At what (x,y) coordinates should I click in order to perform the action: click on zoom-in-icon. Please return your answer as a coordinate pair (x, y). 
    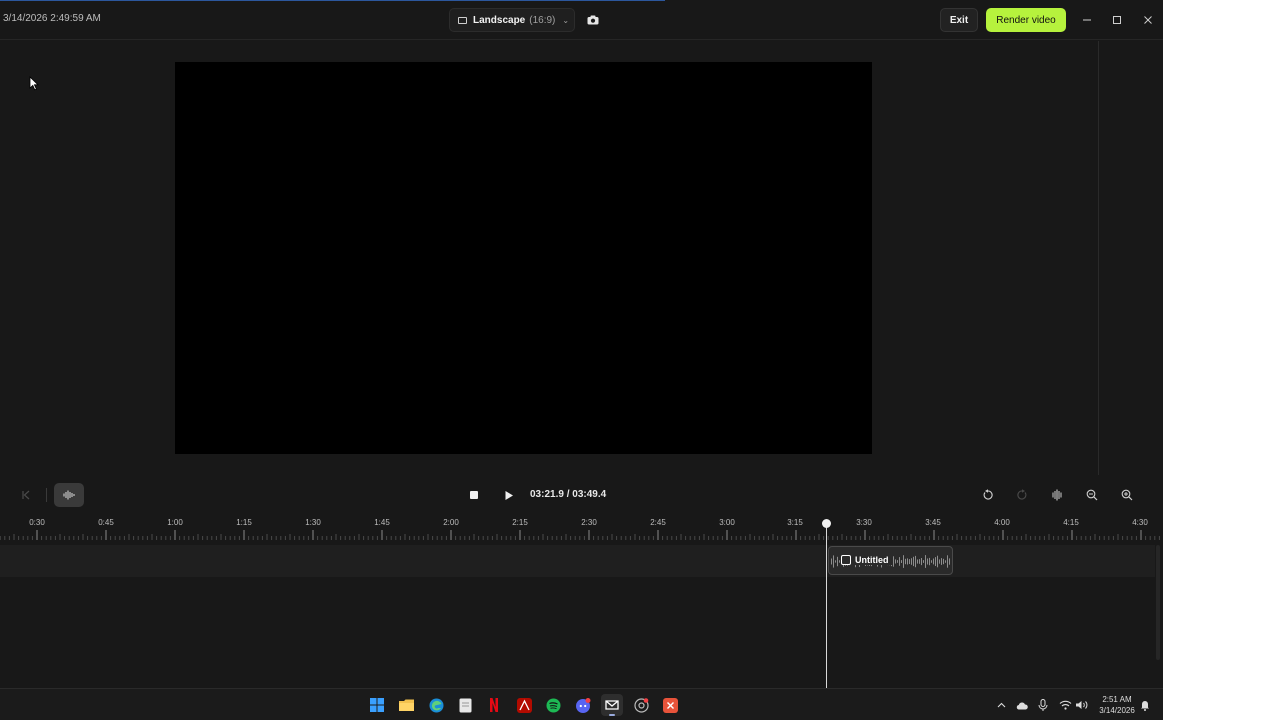
    Looking at the image, I should click on (1127, 495).